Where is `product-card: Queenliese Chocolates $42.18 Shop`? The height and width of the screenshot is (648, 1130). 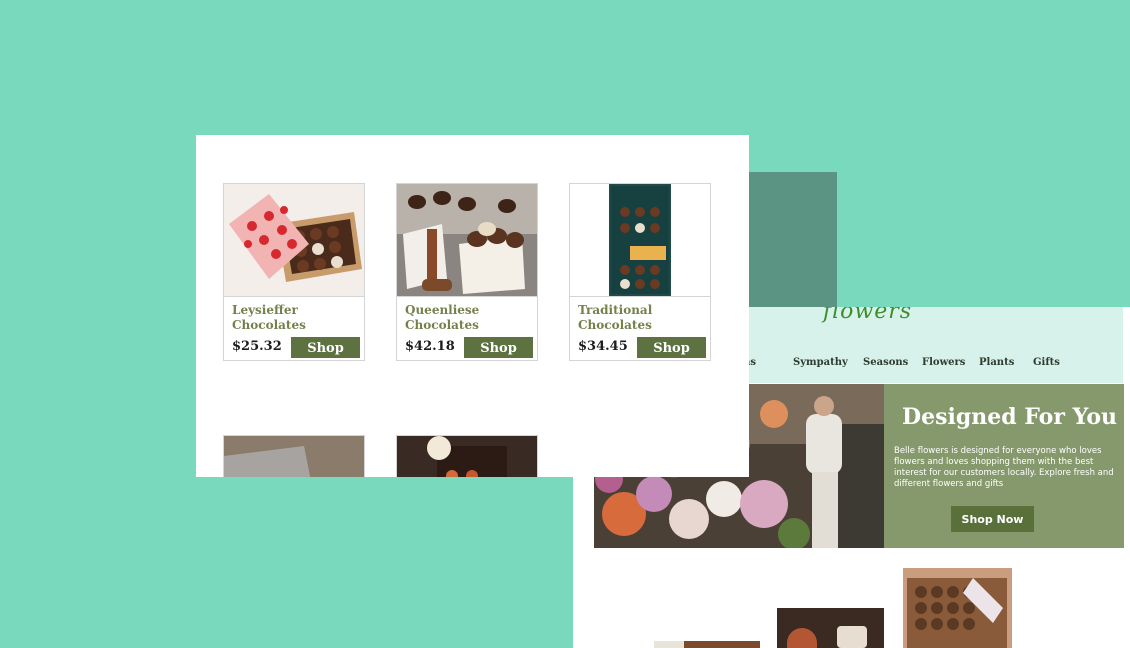 product-card: Queenliese Chocolates $42.18 Shop is located at coordinates (467, 272).